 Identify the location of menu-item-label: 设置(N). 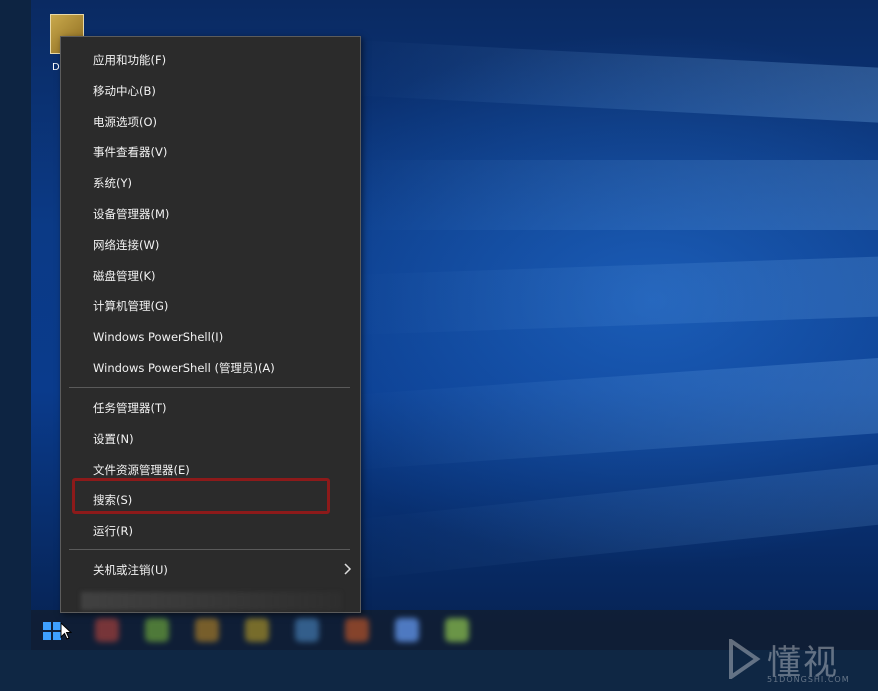
(113, 438).